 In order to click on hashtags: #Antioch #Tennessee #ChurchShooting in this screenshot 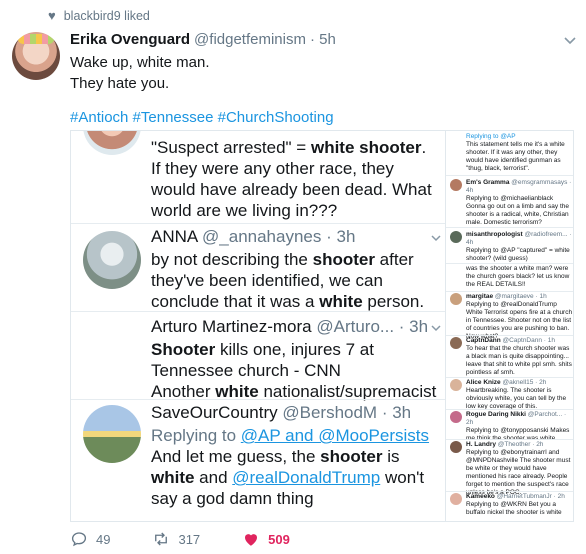, I will do `click(202, 117)`.